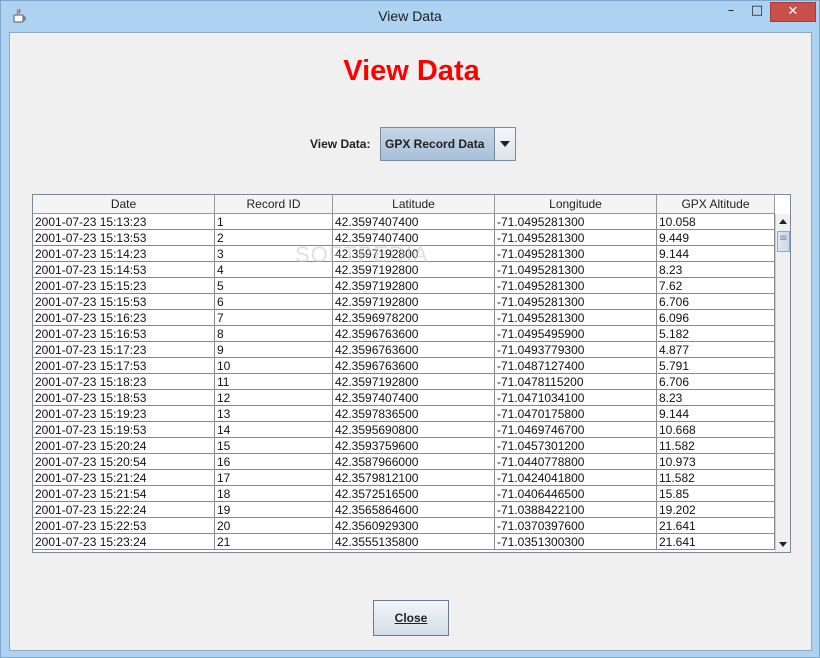 The width and height of the screenshot is (820, 658). I want to click on cell-gpx-altitude: 9.449, so click(716, 238).